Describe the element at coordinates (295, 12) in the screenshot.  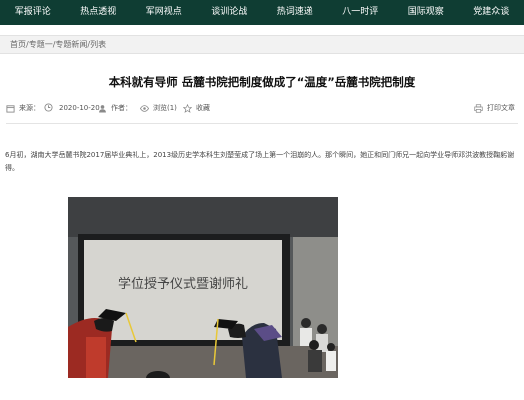
I see `nav-item-hotwords: 热词速递` at that location.